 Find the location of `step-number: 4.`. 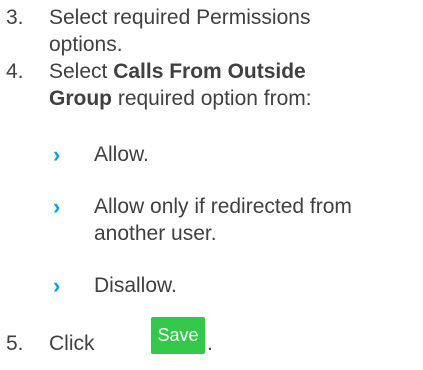

step-number: 4. is located at coordinates (15, 71).